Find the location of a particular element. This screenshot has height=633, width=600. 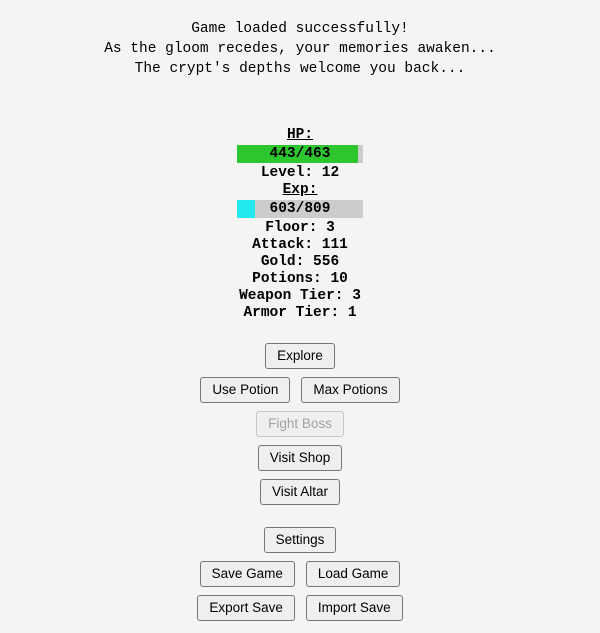

save-load-row: Save Game Load Game is located at coordinates (300, 574).